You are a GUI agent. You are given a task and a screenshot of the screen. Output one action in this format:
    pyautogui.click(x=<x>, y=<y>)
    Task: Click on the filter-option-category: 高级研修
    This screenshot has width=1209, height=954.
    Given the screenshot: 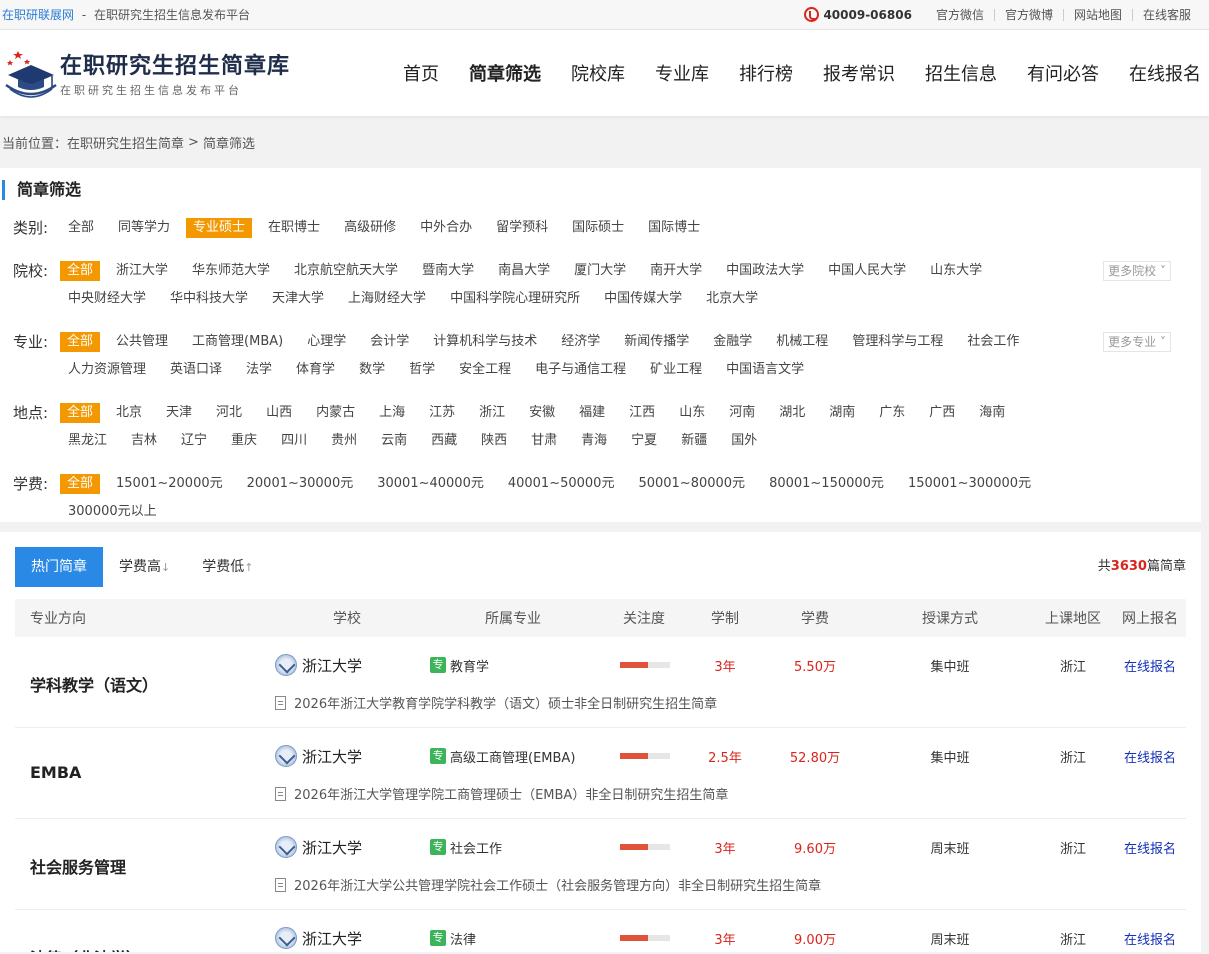 What is the action you would take?
    pyautogui.click(x=370, y=228)
    